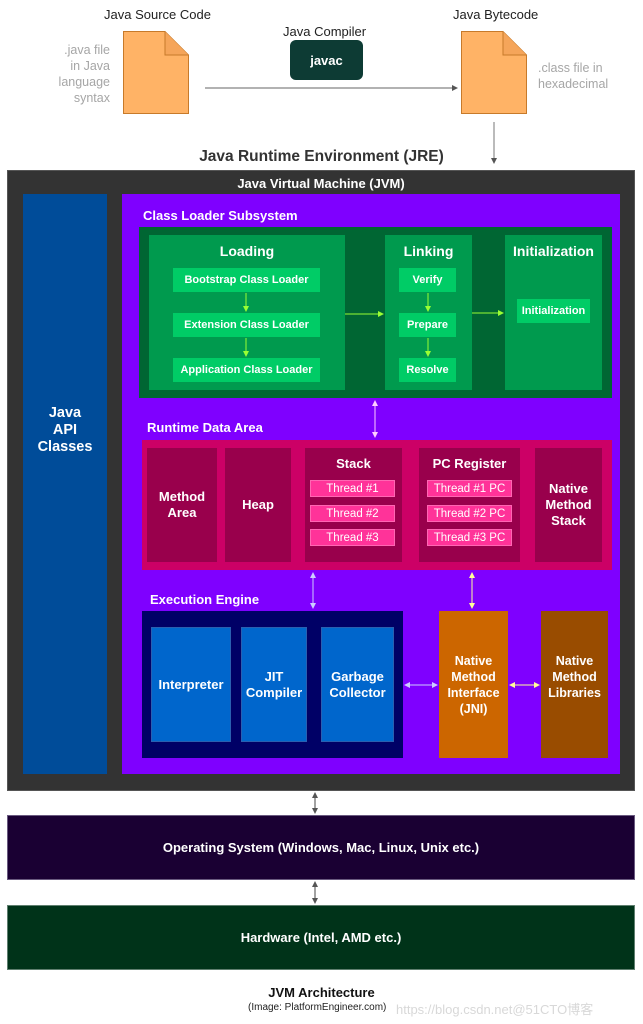 This screenshot has height=1024, width=643. What do you see at coordinates (568, 488) in the screenshot?
I see `native-stack-line: Native` at bounding box center [568, 488].